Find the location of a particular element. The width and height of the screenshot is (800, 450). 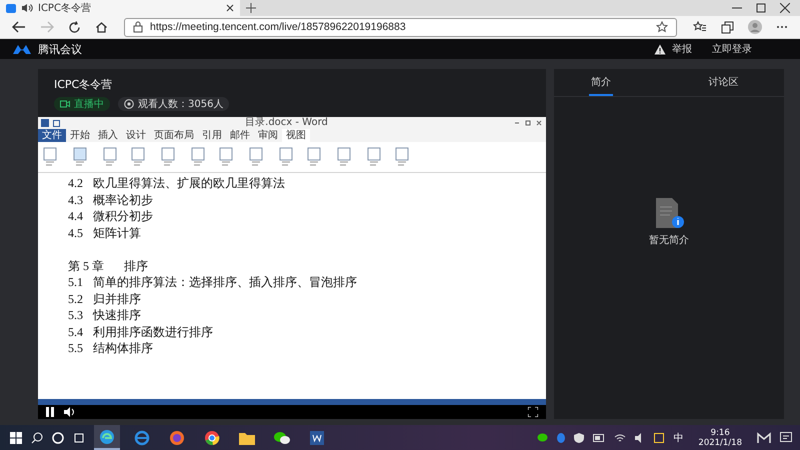

section-title: 排序 is located at coordinates (136, 266).